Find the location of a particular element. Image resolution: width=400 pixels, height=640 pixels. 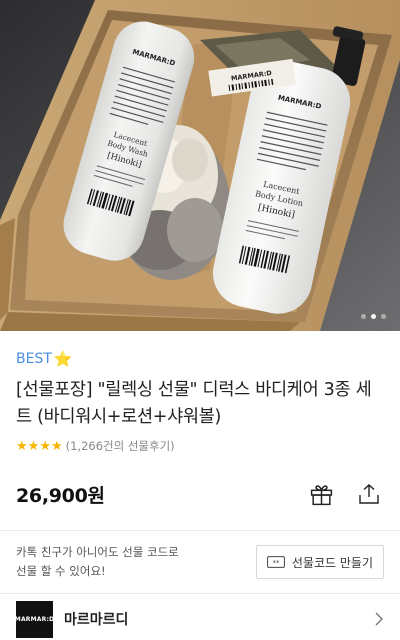

create-gift-code-button: ** 선물코드 만들기 is located at coordinates (319, 562).